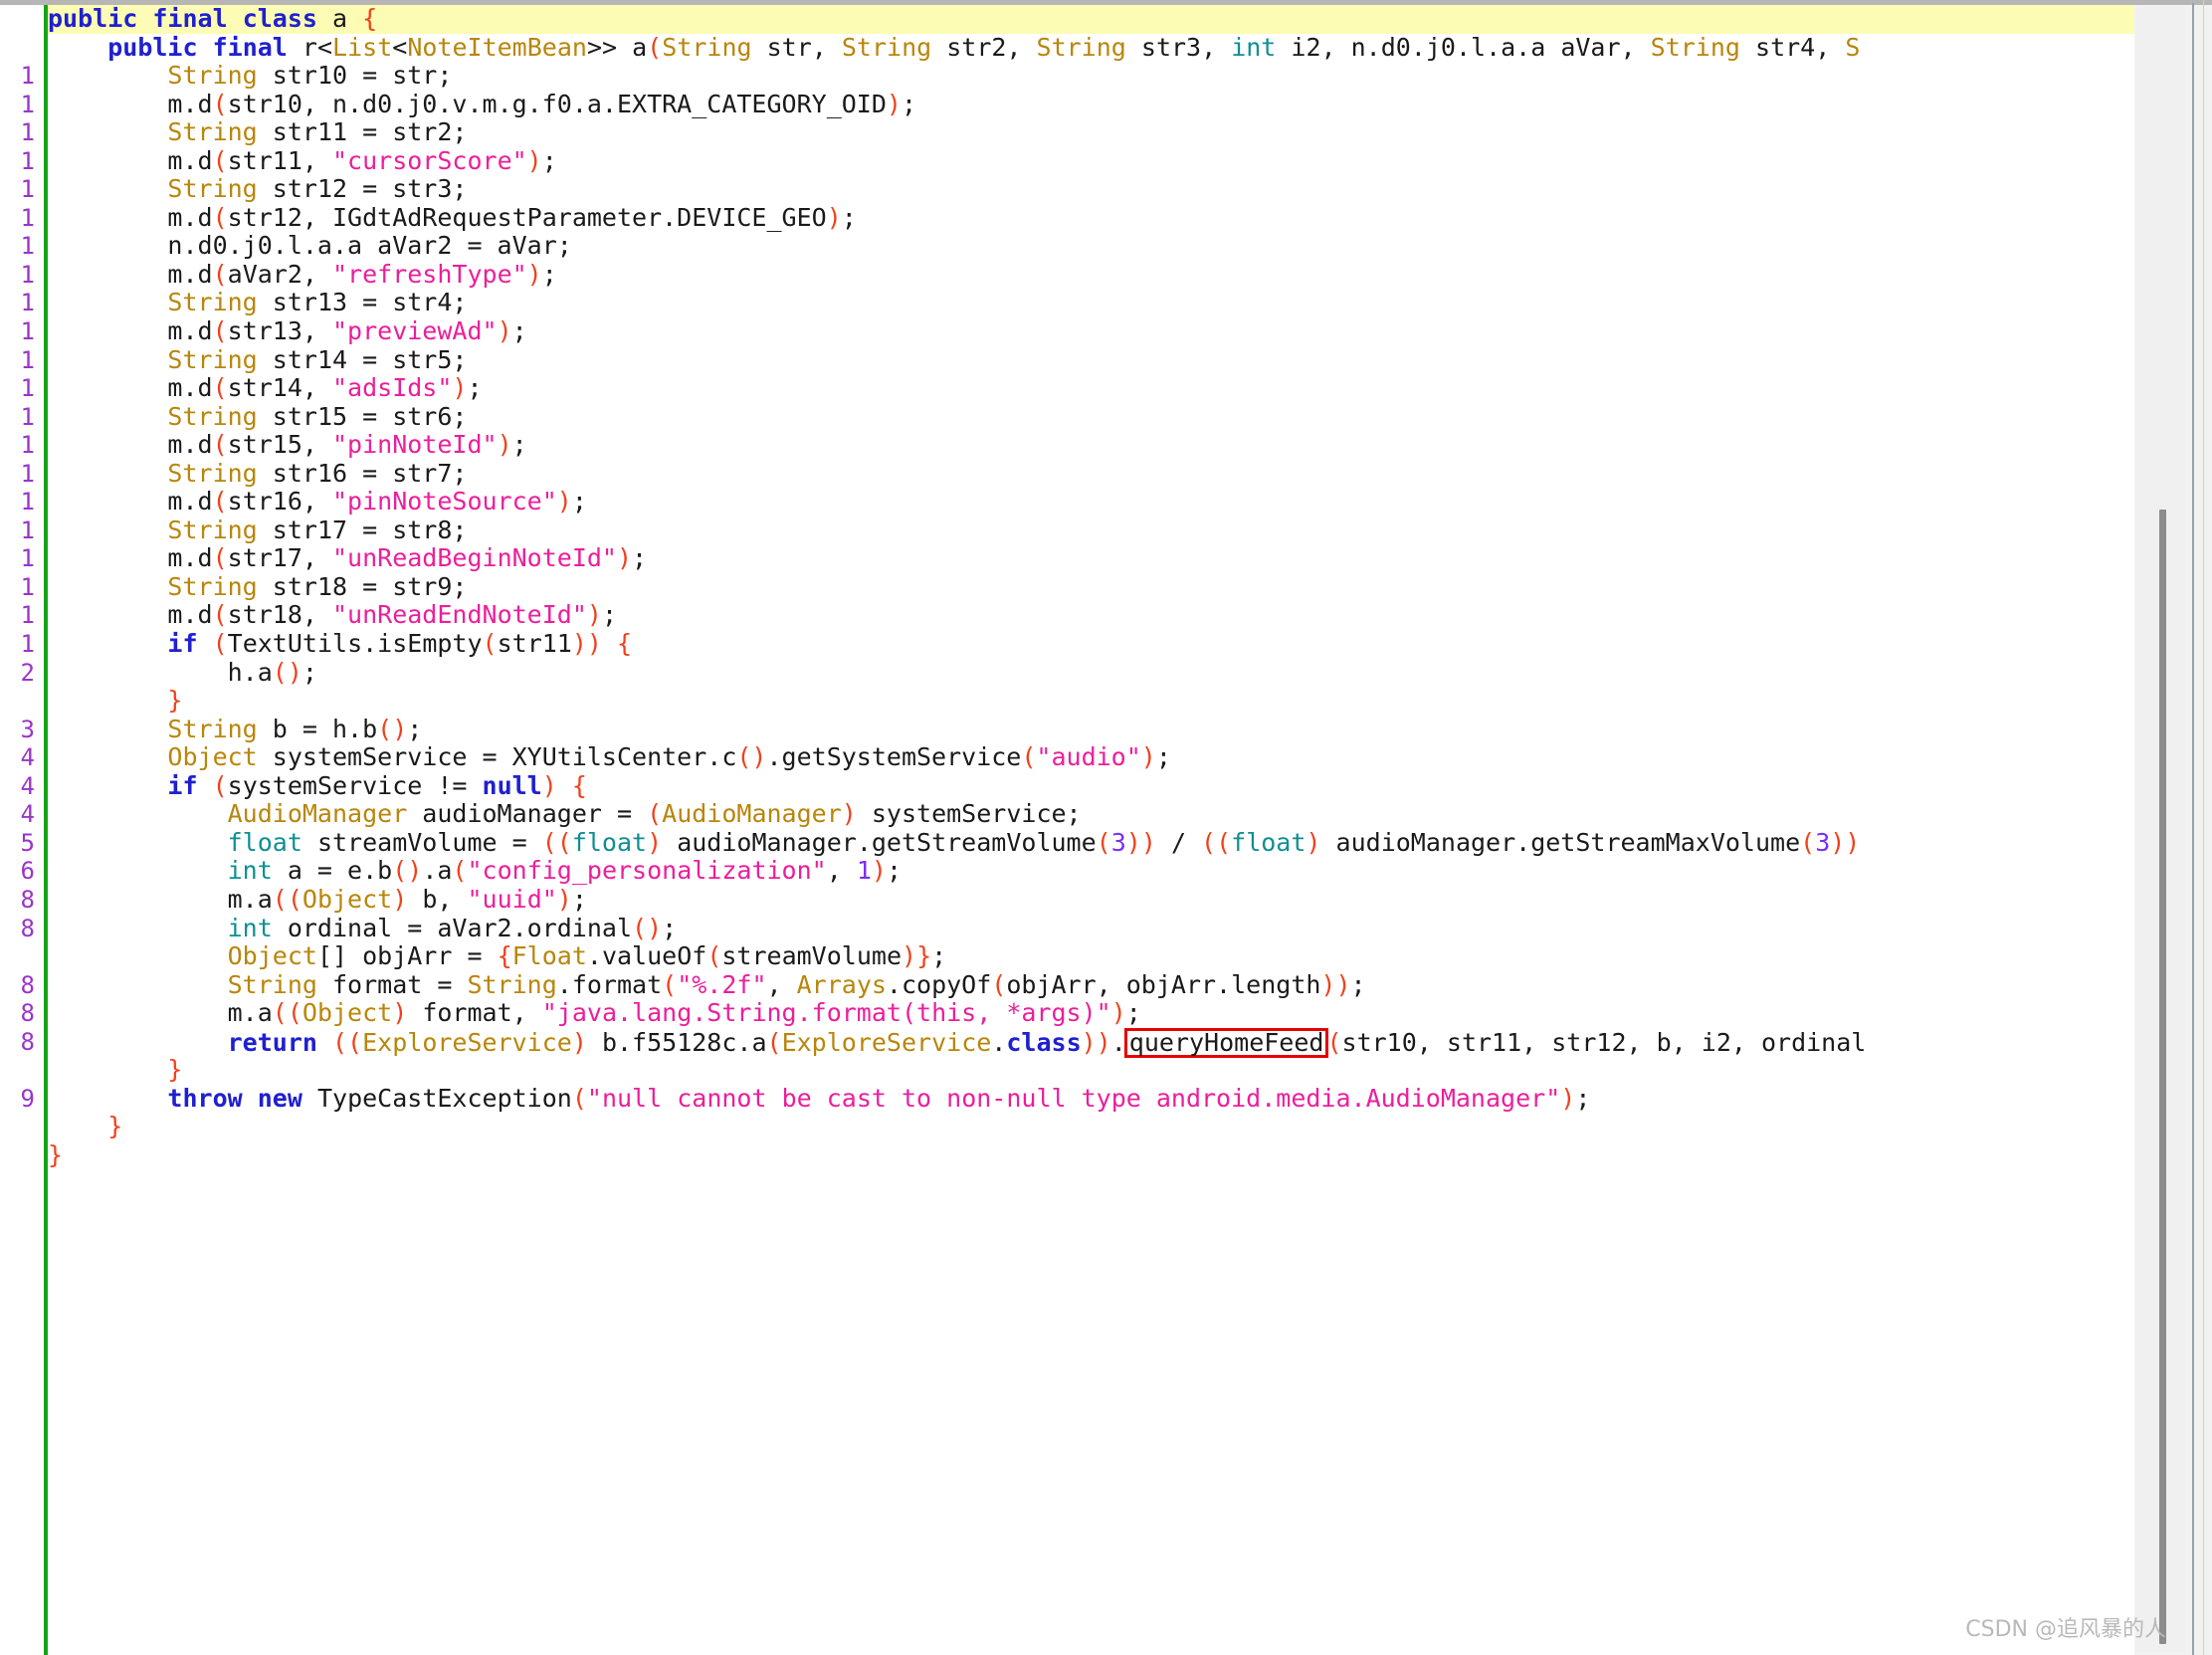 This screenshot has height=1655, width=2212. What do you see at coordinates (1091, 303) in the screenshot?
I see `code-line: String str13 = str4;` at bounding box center [1091, 303].